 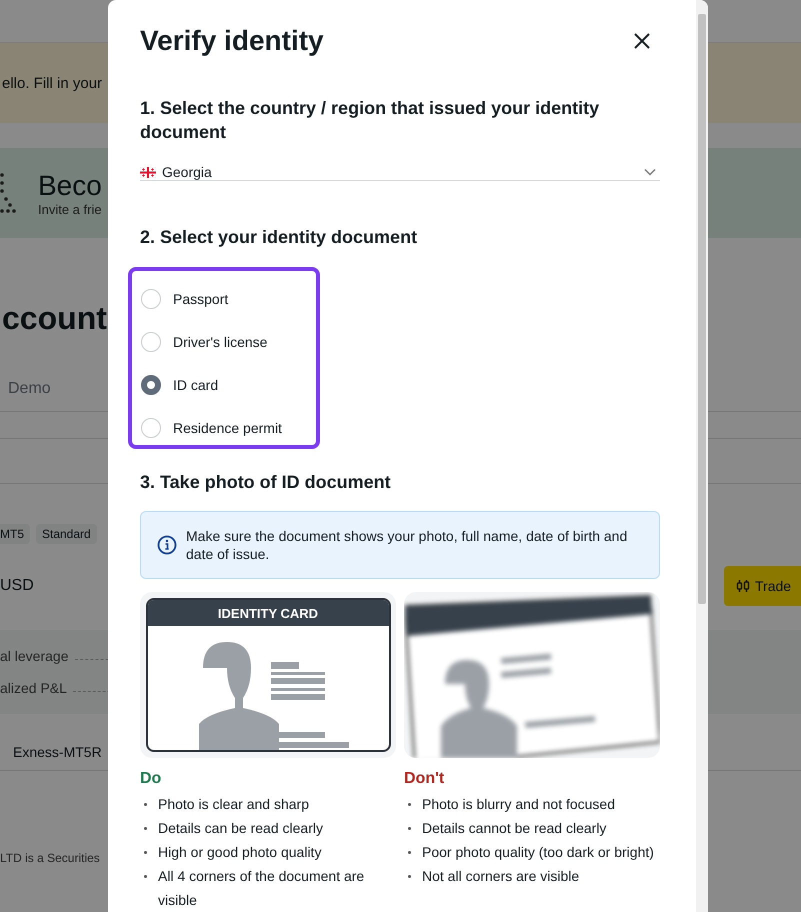 I want to click on dialog-title: Verify identity, so click(x=232, y=41).